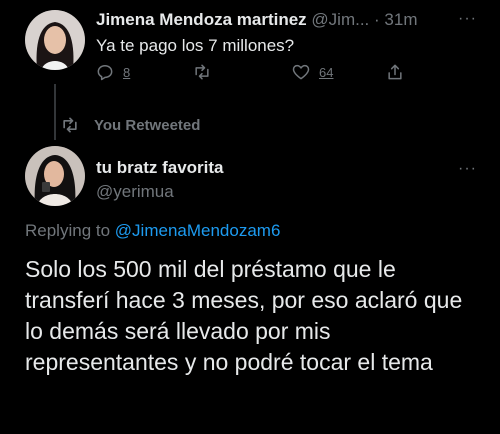 The height and width of the screenshot is (434, 500). Describe the element at coordinates (312, 72) in the screenshot. I see `like-button: 64` at that location.